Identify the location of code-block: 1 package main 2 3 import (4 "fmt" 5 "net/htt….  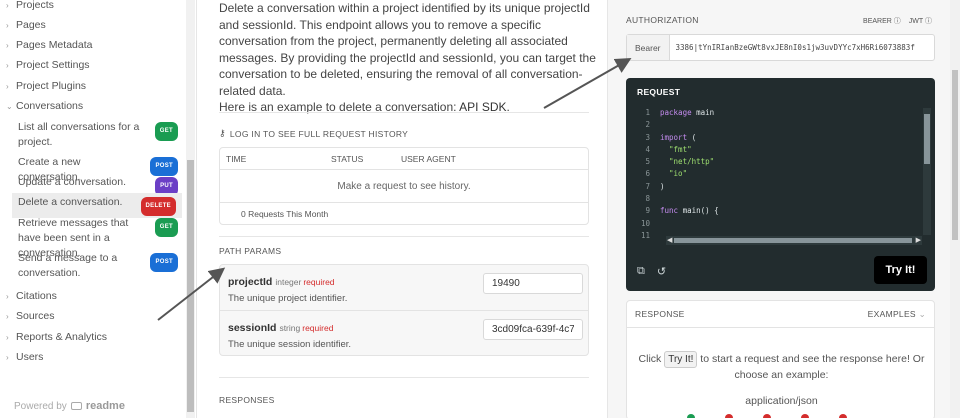
(776, 175).